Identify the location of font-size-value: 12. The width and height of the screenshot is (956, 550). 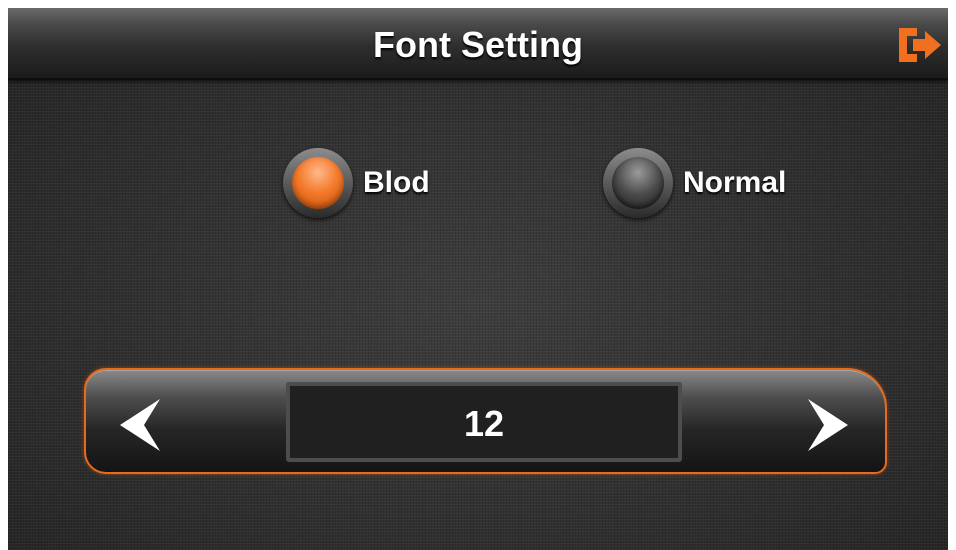
(484, 423).